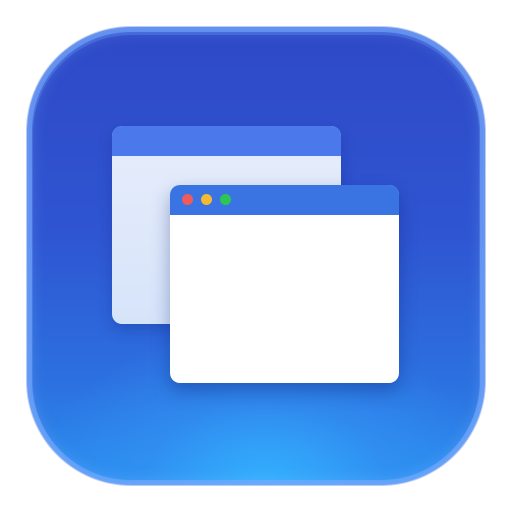  What do you see at coordinates (225, 199) in the screenshot?
I see `maximize-dot-icon` at bounding box center [225, 199].